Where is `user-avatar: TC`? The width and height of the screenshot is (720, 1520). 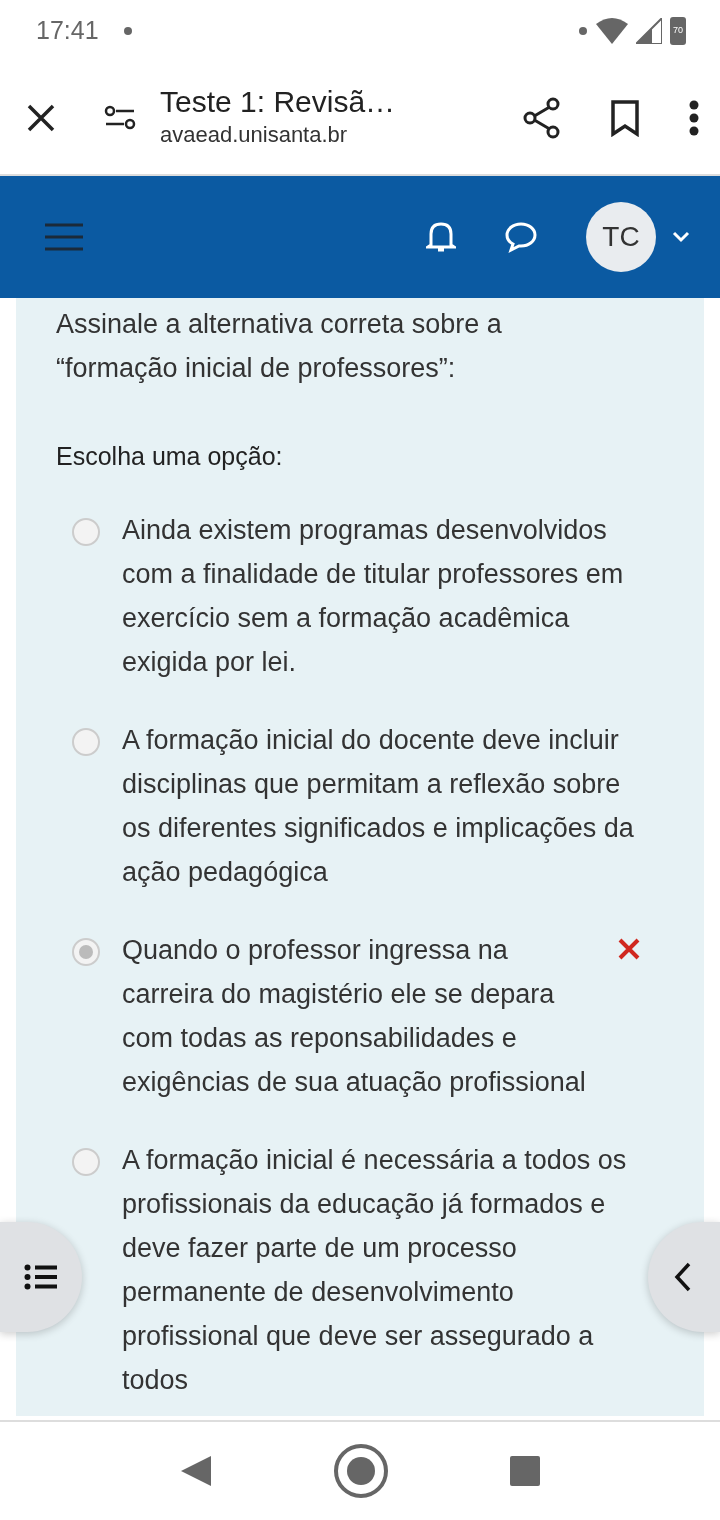 user-avatar: TC is located at coordinates (621, 237).